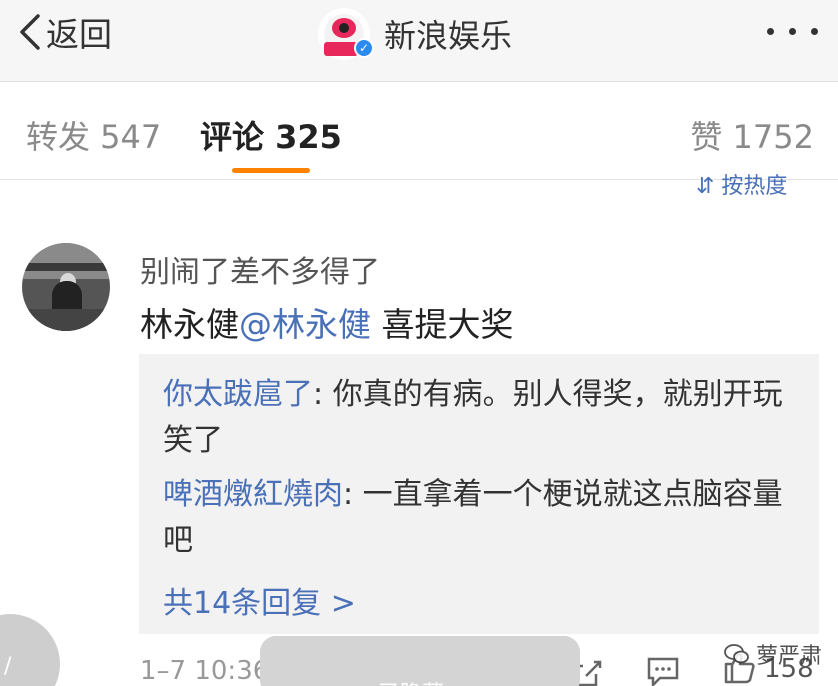 The image size is (838, 686). Describe the element at coordinates (305, 324) in the screenshot. I see `mention-link: @林永健` at that location.